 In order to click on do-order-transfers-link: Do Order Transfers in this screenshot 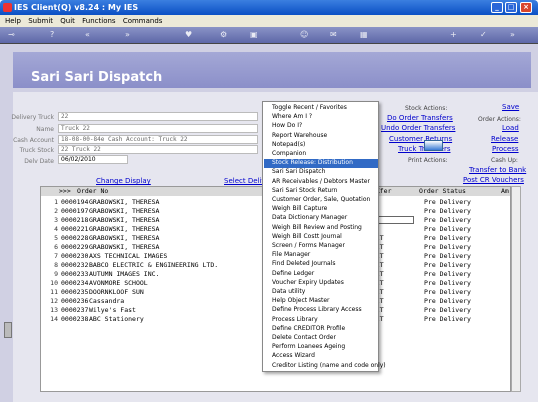, I will do `click(420, 118)`.